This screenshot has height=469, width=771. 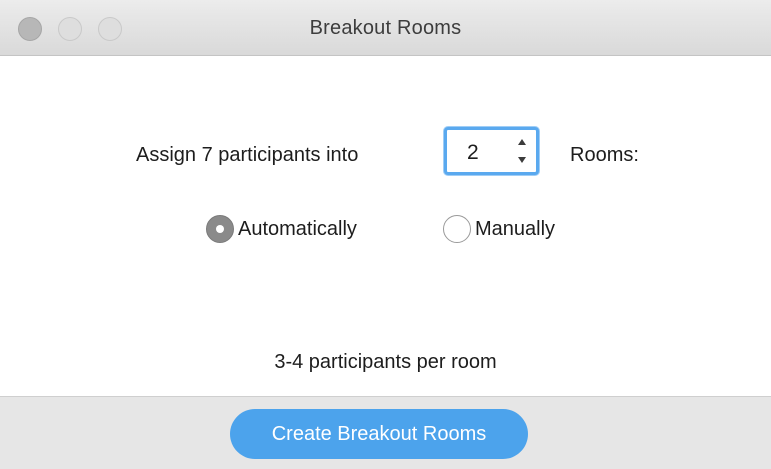 I want to click on automatically-radio-option: Automatically, so click(x=281, y=229).